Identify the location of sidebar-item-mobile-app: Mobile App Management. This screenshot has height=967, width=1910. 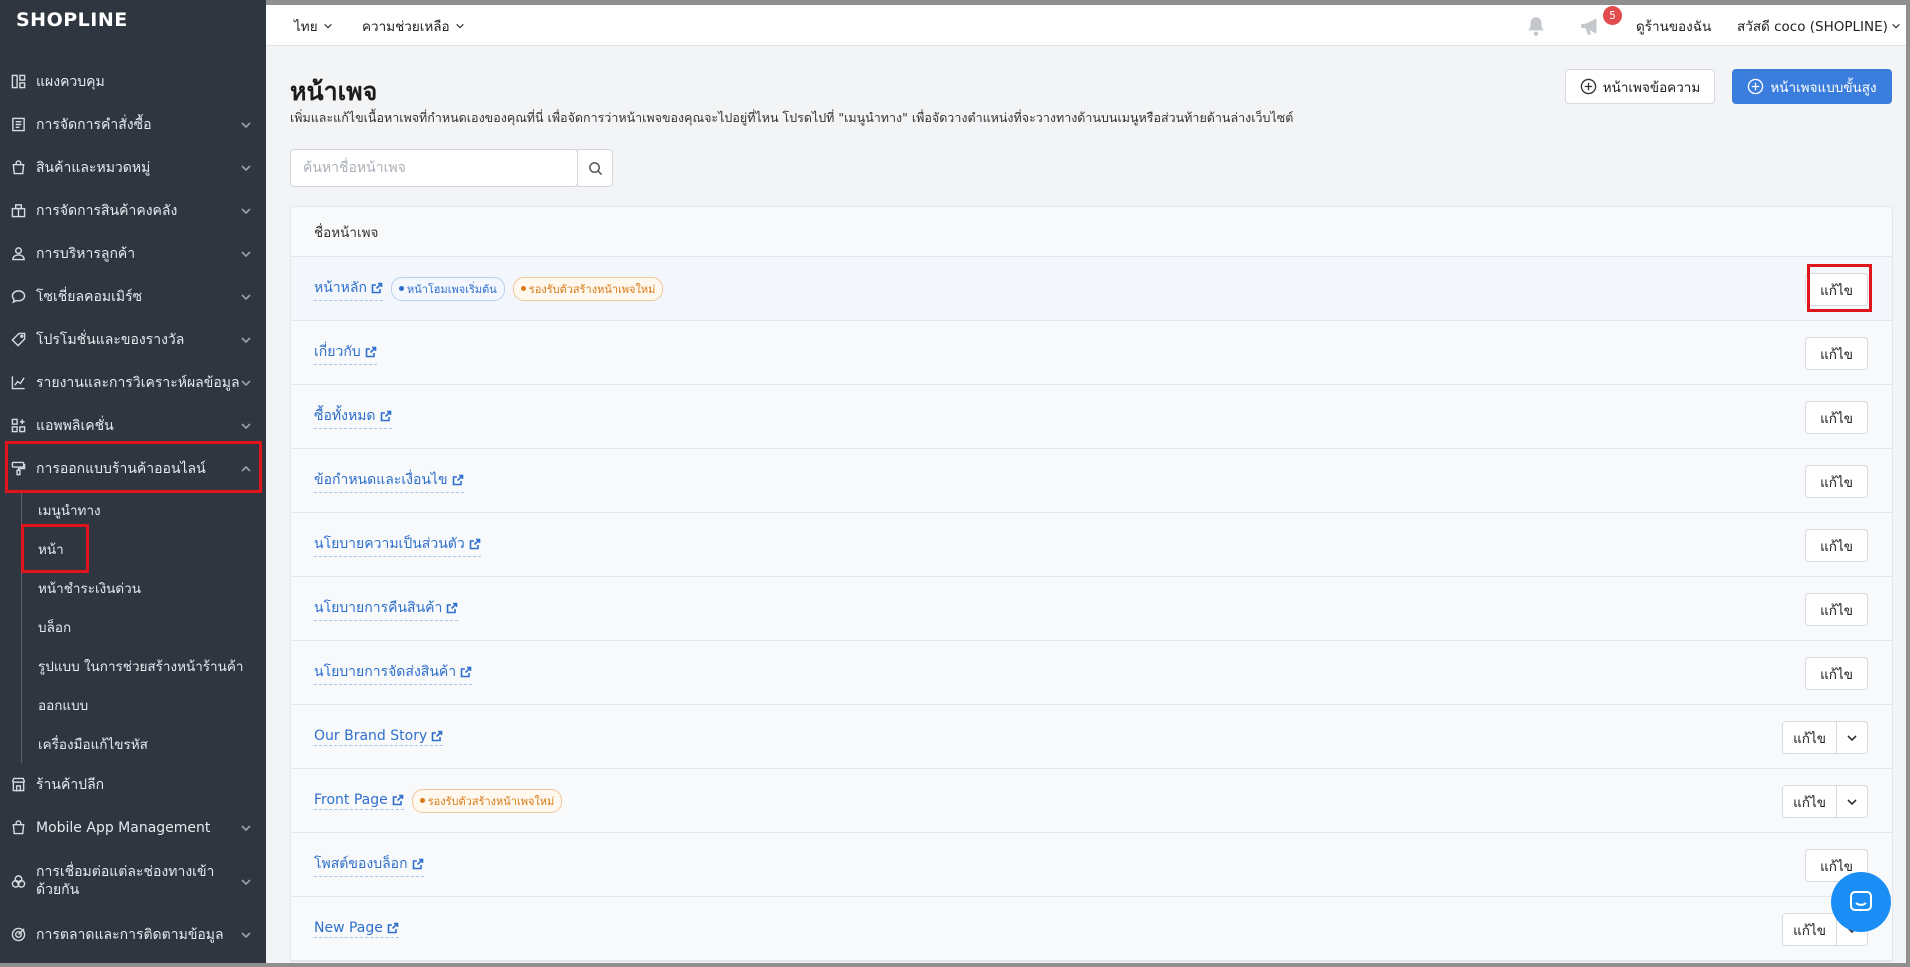
(133, 827).